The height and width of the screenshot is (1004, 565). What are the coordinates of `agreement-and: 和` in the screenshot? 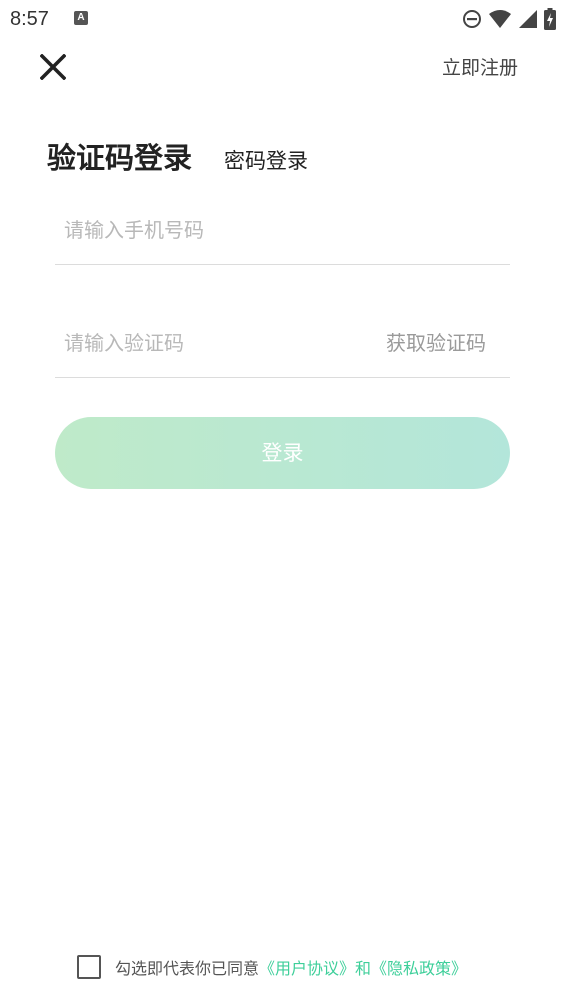 It's located at (363, 968).